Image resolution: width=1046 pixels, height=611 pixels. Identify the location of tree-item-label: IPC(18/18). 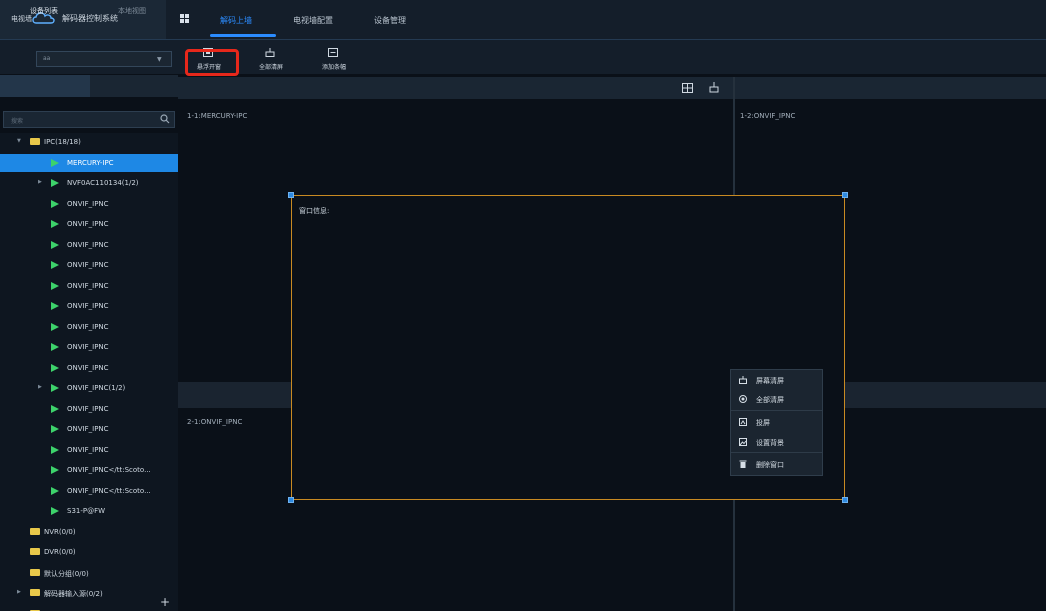
(62, 142).